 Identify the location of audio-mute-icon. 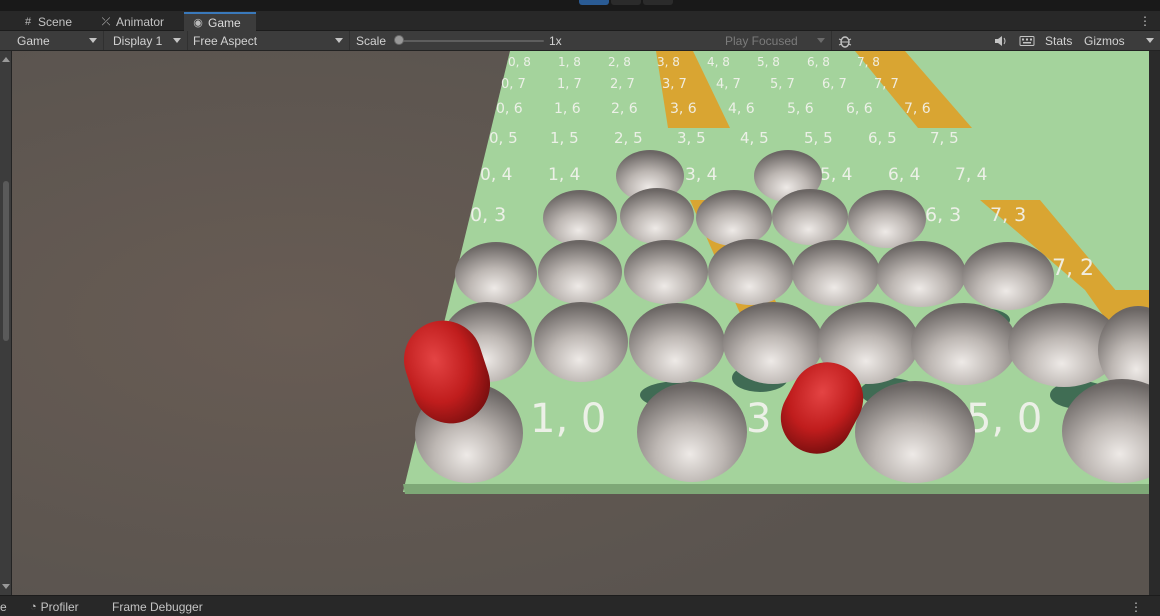
(1001, 41).